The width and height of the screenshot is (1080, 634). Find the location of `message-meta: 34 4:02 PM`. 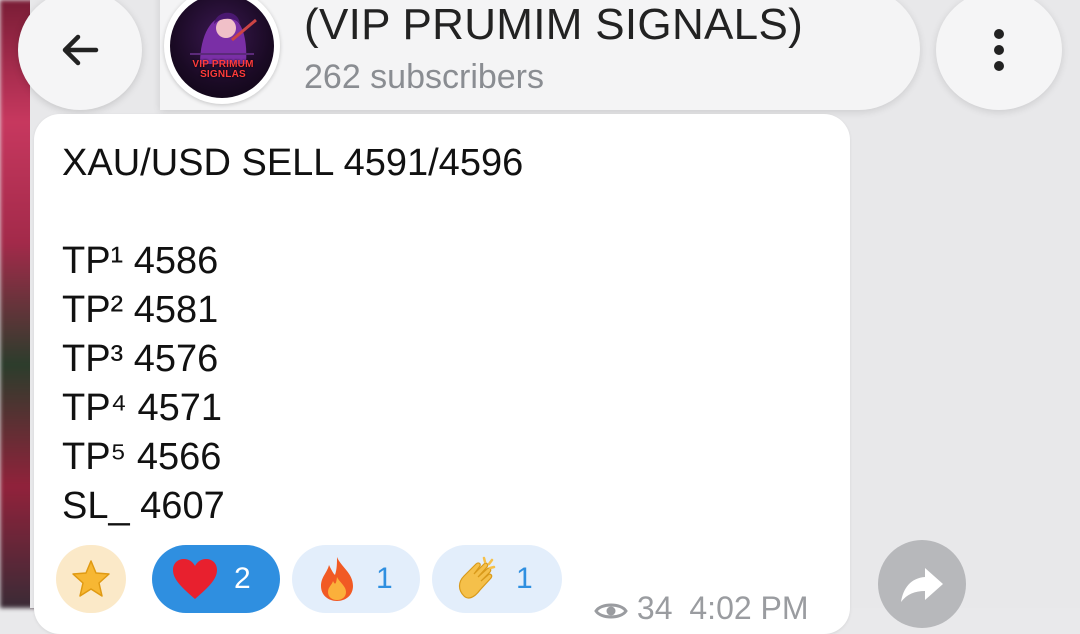

message-meta: 34 4:02 PM is located at coordinates (701, 608).